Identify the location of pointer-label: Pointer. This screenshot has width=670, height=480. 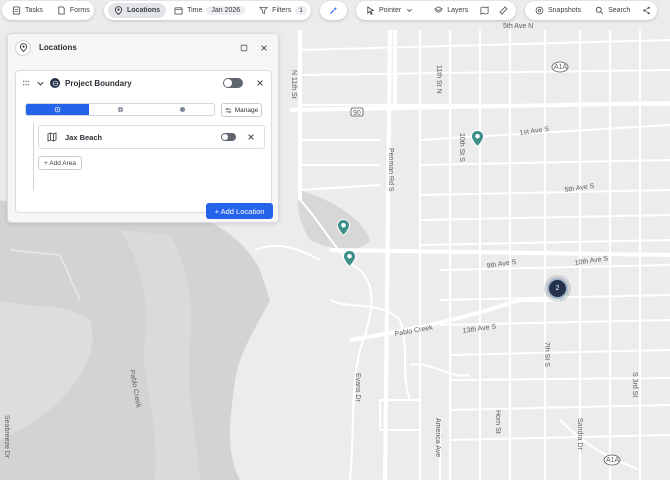
(390, 10).